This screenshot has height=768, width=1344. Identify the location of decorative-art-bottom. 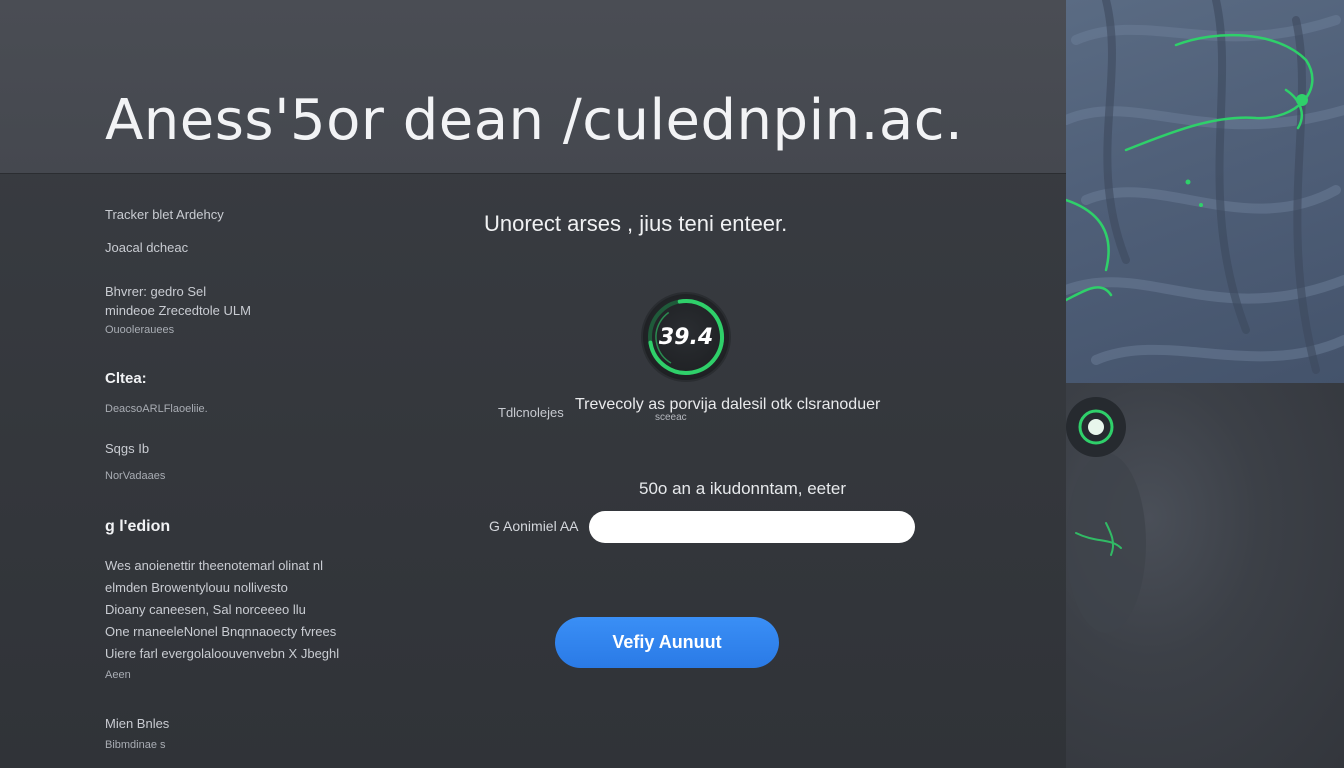
(1205, 575).